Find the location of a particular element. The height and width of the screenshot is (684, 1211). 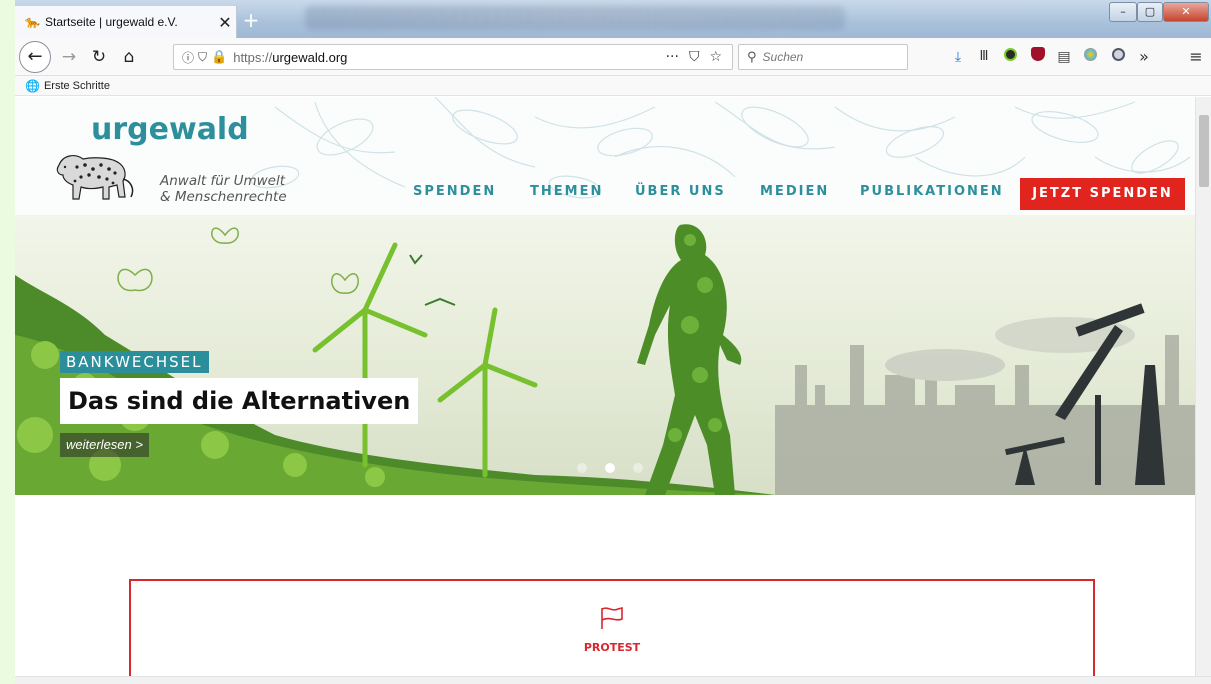

forward-button: → is located at coordinates (69, 57).